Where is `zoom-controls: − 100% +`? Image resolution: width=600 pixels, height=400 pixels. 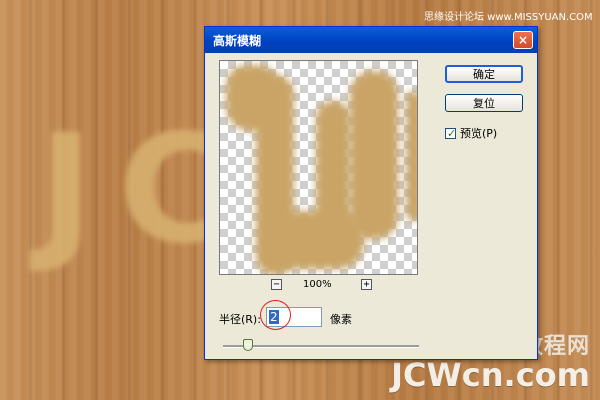
zoom-controls: − 100% + is located at coordinates (318, 287).